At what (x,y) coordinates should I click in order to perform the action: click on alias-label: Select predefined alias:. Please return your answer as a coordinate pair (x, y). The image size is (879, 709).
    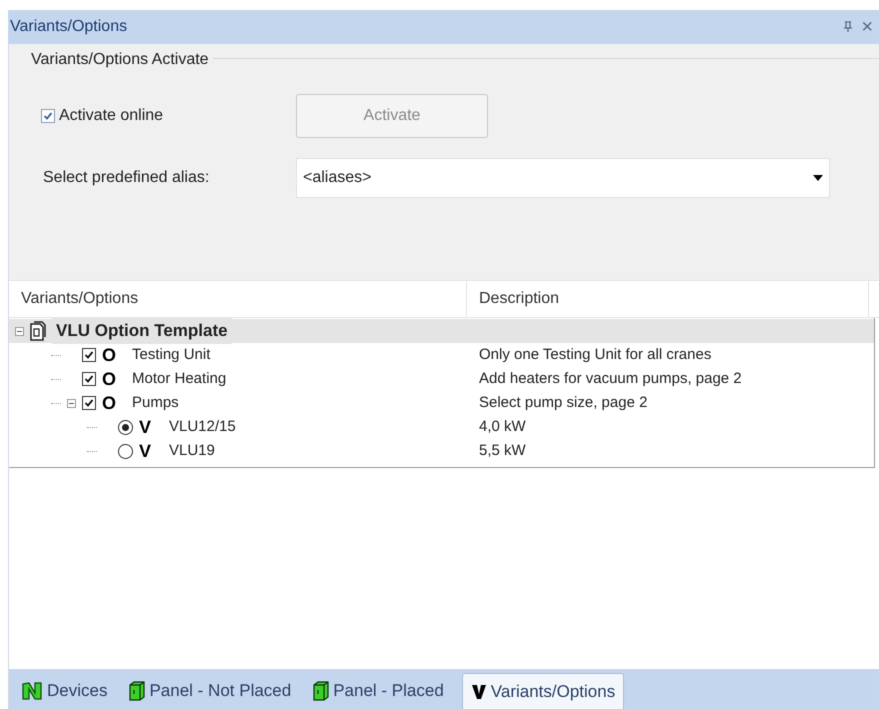
    Looking at the image, I should click on (126, 178).